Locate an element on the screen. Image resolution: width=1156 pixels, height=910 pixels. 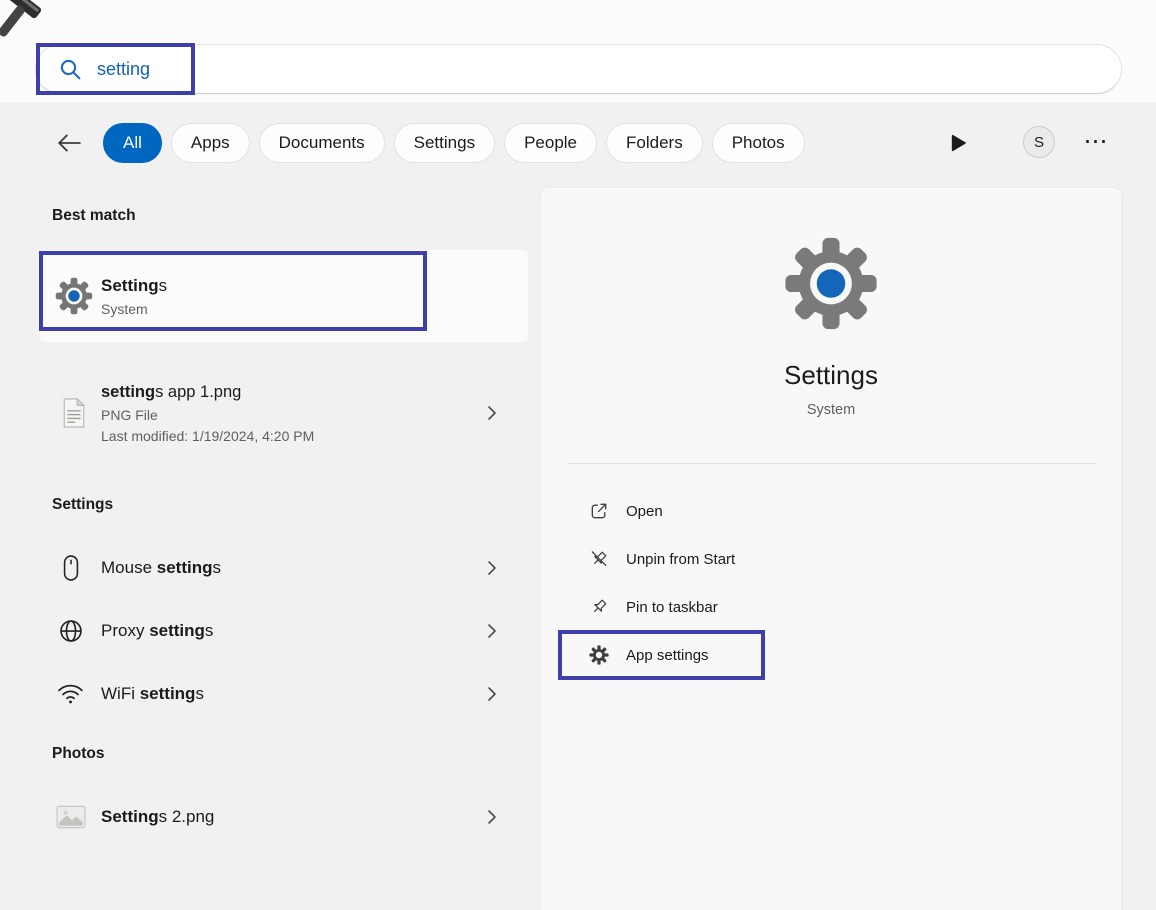
app-subtitle: System is located at coordinates (831, 410).